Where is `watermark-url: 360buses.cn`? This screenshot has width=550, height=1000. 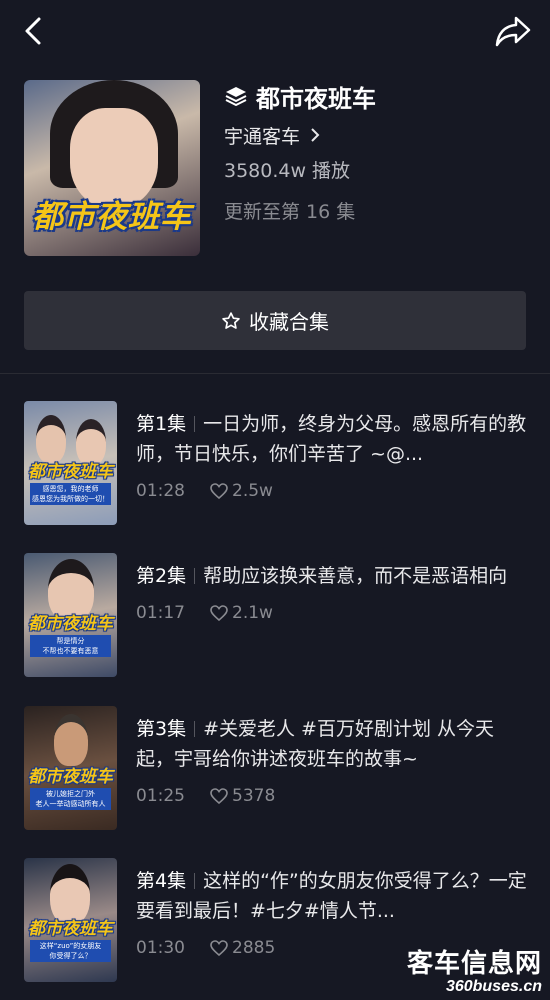 watermark-url: 360buses.cn is located at coordinates (493, 986).